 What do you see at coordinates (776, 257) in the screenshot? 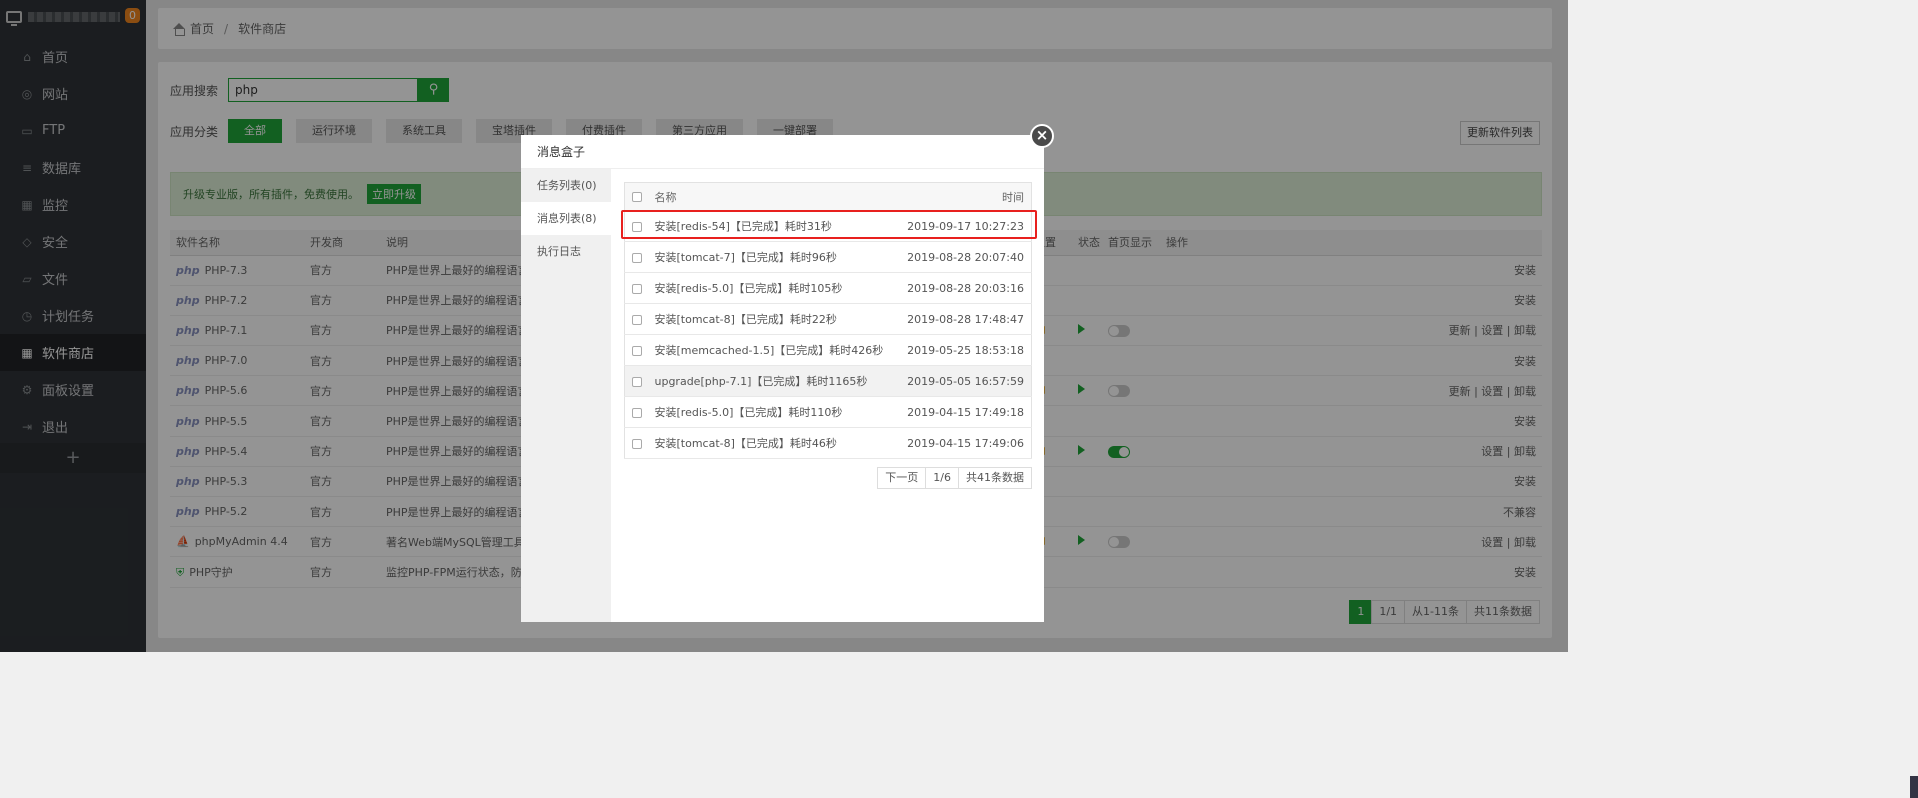
I see `message-name: 安装[tomcat-7]【已完成】耗时96秒` at bounding box center [776, 257].